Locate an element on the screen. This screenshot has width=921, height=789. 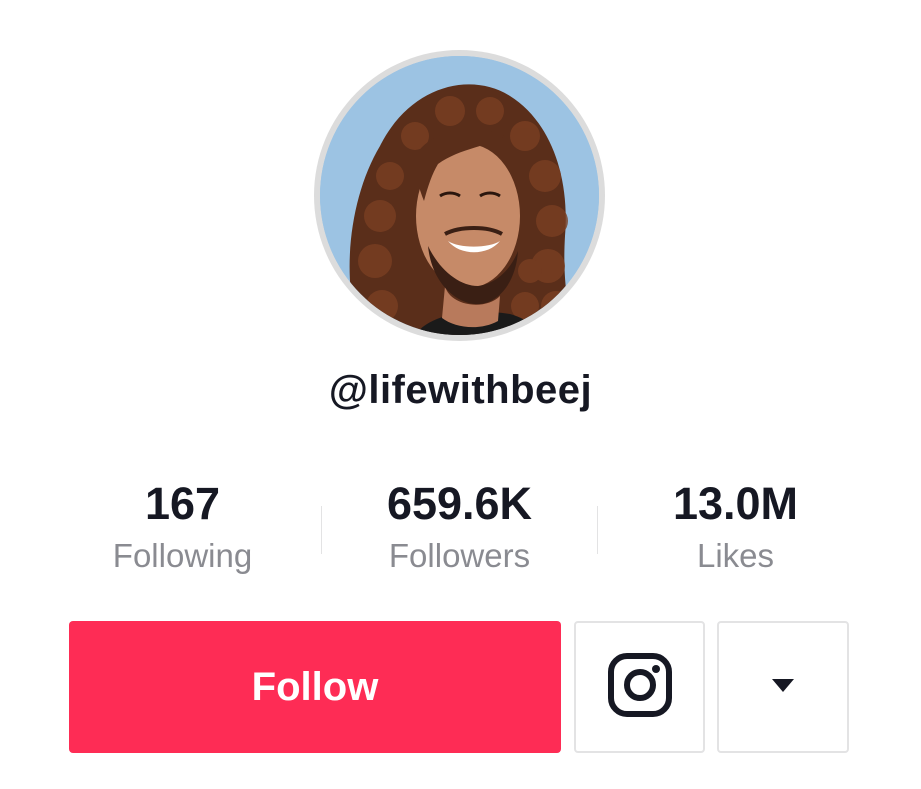
caret-down-icon is located at coordinates (783, 687).